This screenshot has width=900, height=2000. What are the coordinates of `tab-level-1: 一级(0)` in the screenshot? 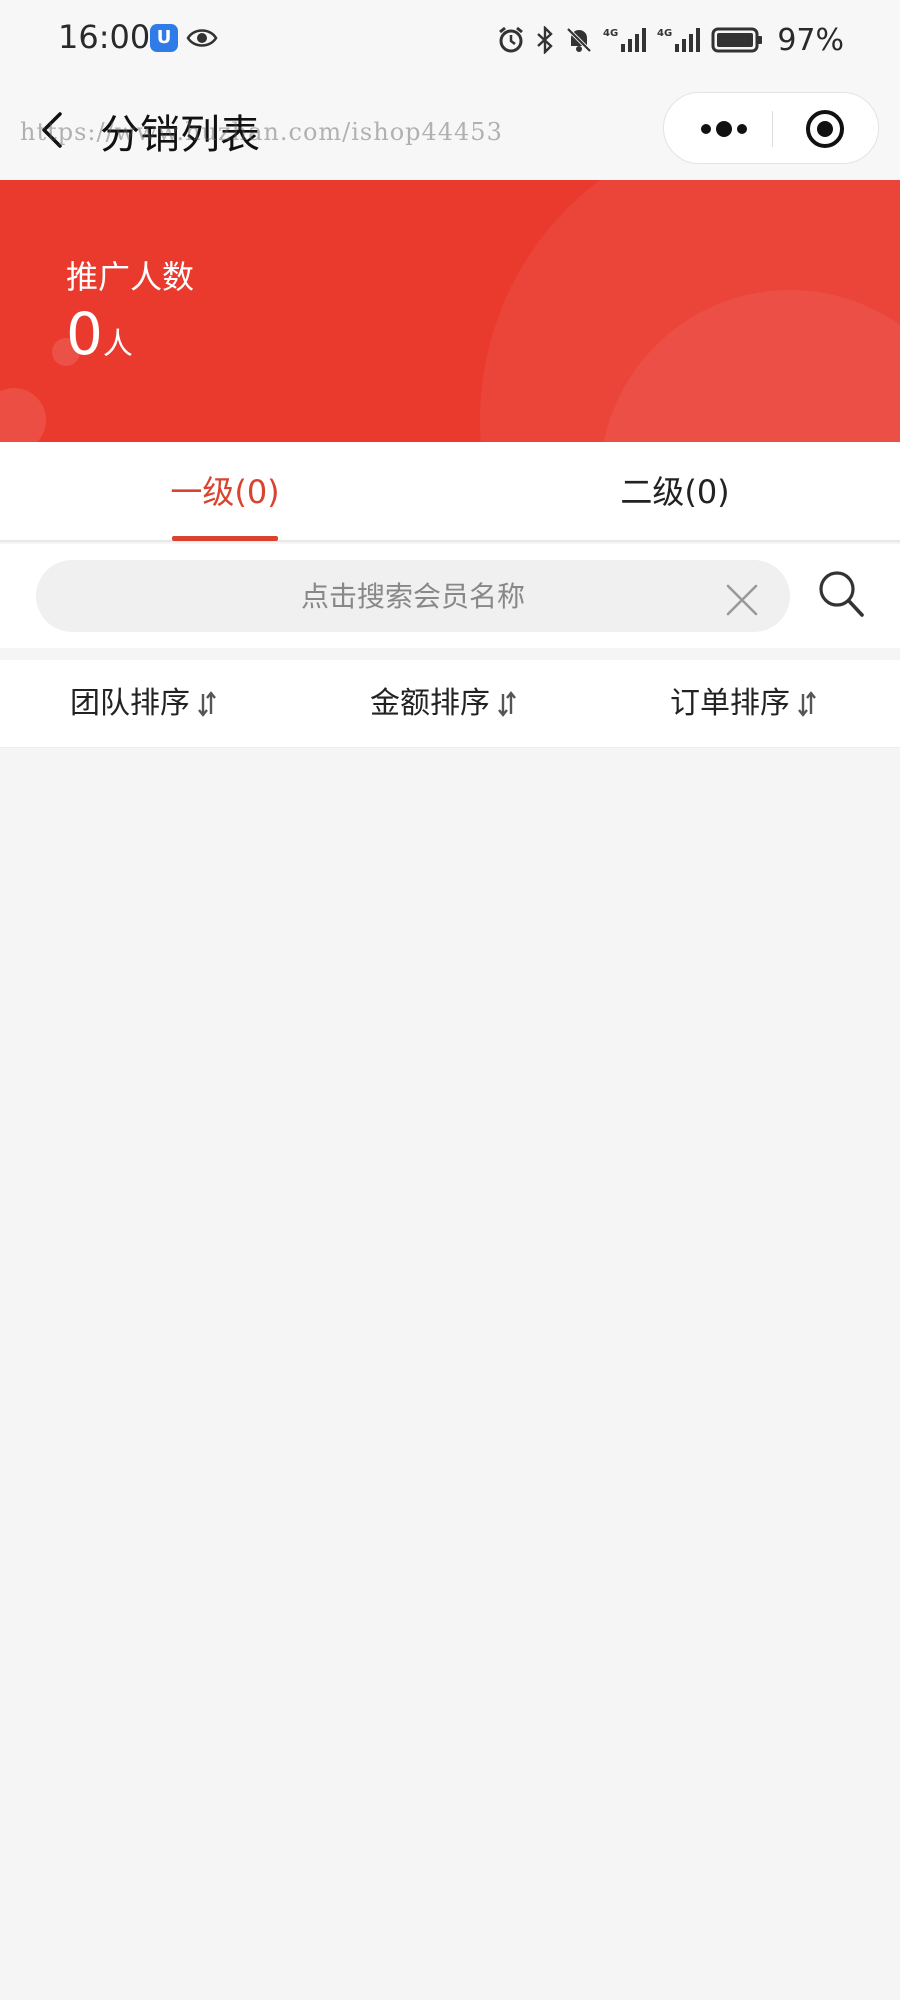 It's located at (225, 492).